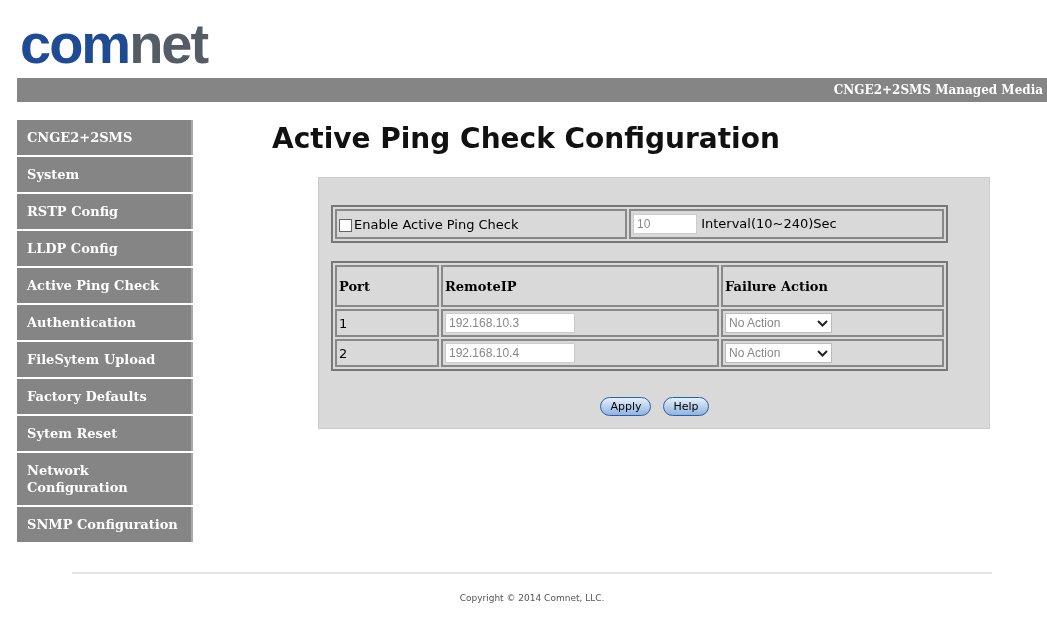 The height and width of the screenshot is (637, 1047). Describe the element at coordinates (526, 138) in the screenshot. I see `page-title: Active Ping Check Configuration` at that location.